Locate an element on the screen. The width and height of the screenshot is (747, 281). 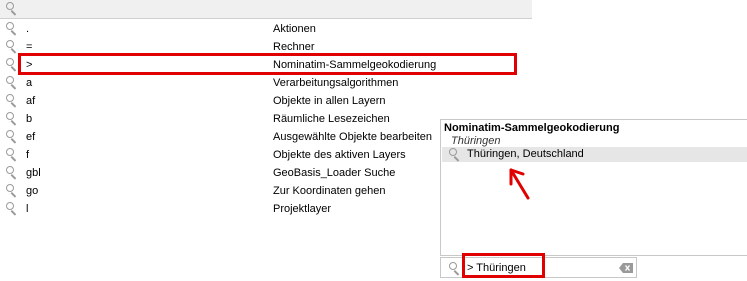
row-description: Aktionen is located at coordinates (294, 29).